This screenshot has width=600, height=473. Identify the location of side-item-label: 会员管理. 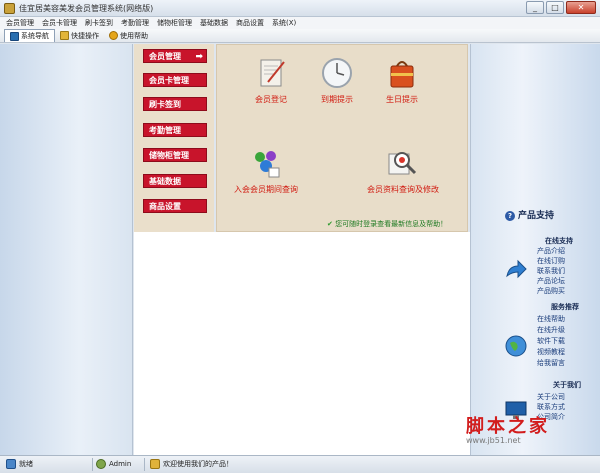
(165, 56).